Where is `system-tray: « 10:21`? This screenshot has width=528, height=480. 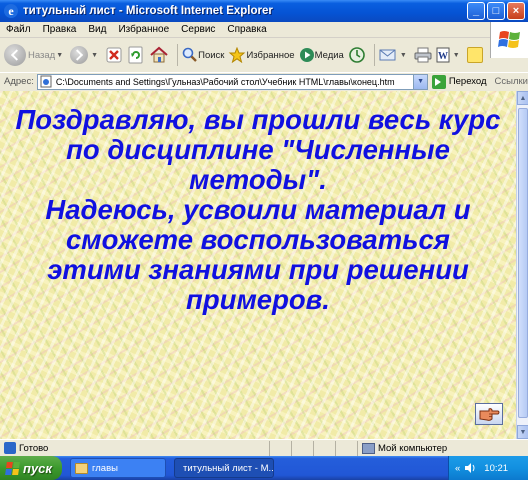 system-tray: « 10:21 is located at coordinates (488, 468).